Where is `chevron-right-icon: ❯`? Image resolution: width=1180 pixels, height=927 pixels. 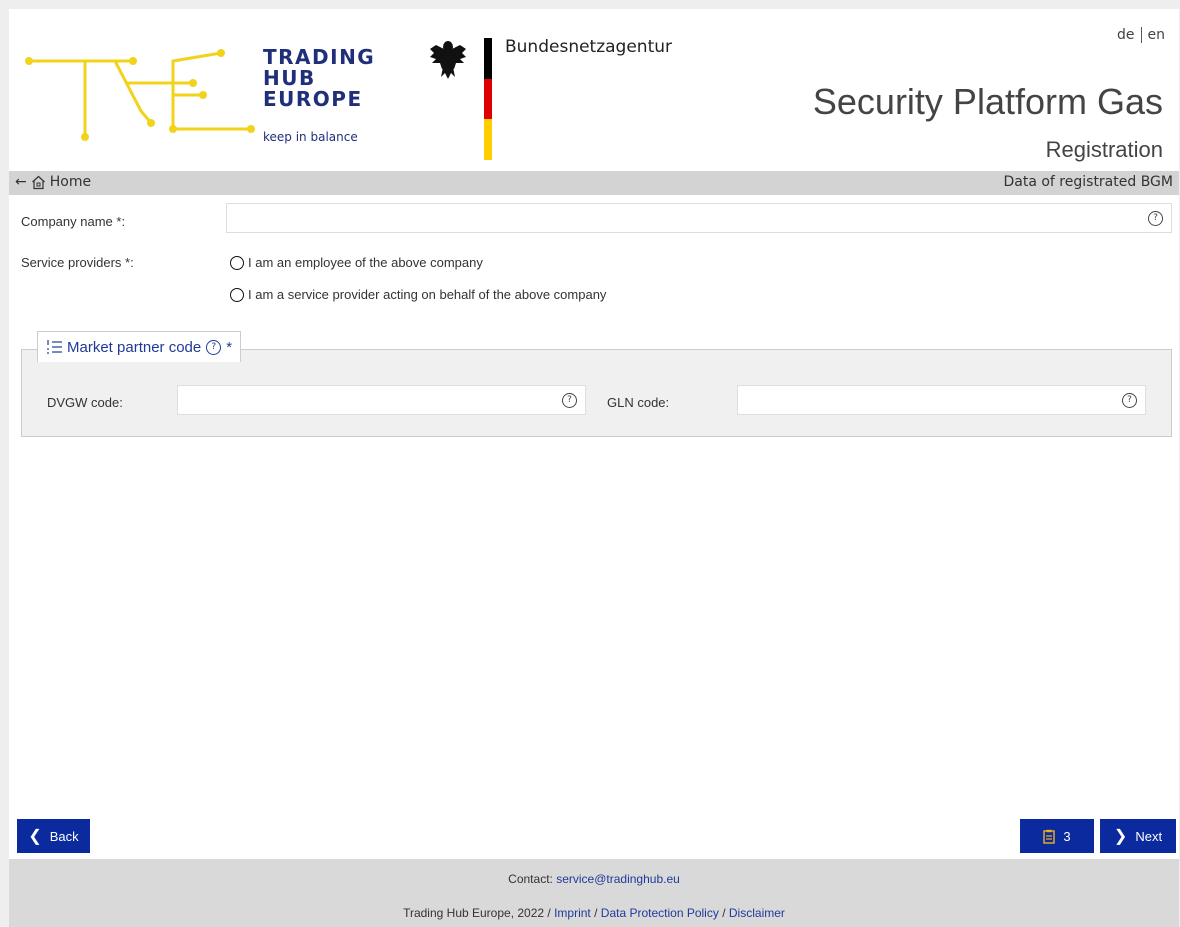 chevron-right-icon: ❯ is located at coordinates (1120, 836).